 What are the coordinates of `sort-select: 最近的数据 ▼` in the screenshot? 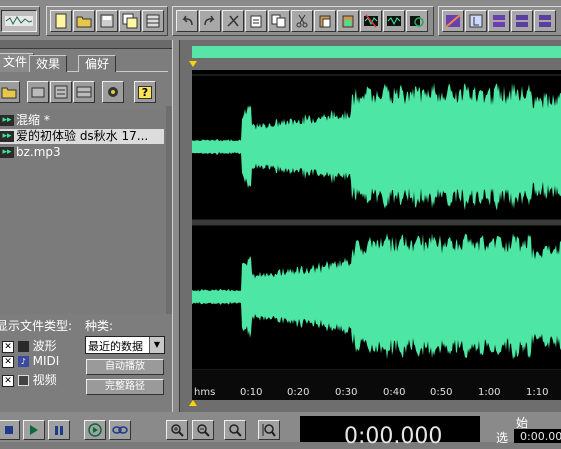 It's located at (125, 345).